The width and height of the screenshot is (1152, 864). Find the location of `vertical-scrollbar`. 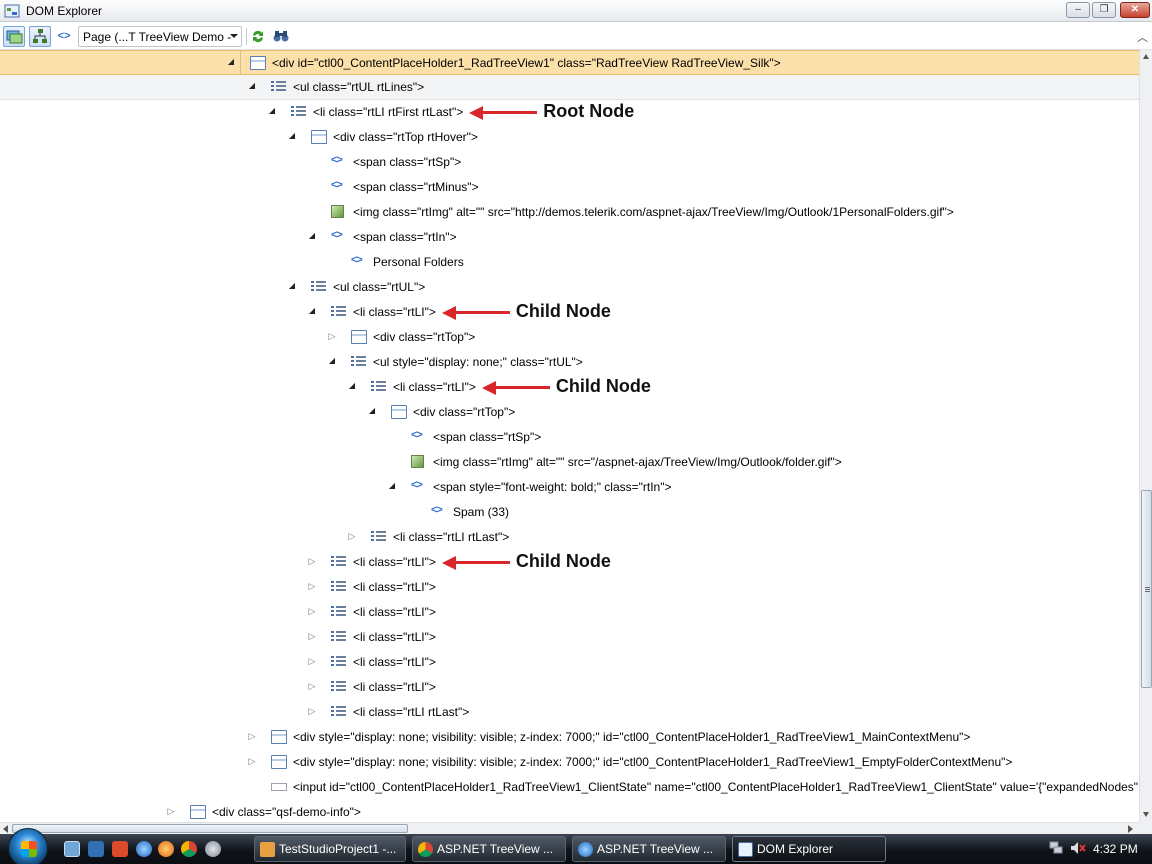

vertical-scrollbar is located at coordinates (1145, 436).